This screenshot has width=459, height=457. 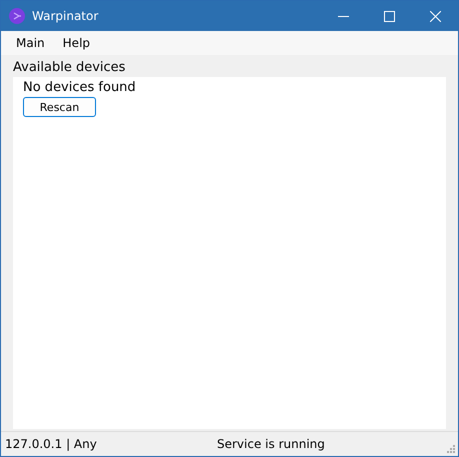 I want to click on menu-item: Help, so click(x=77, y=43).